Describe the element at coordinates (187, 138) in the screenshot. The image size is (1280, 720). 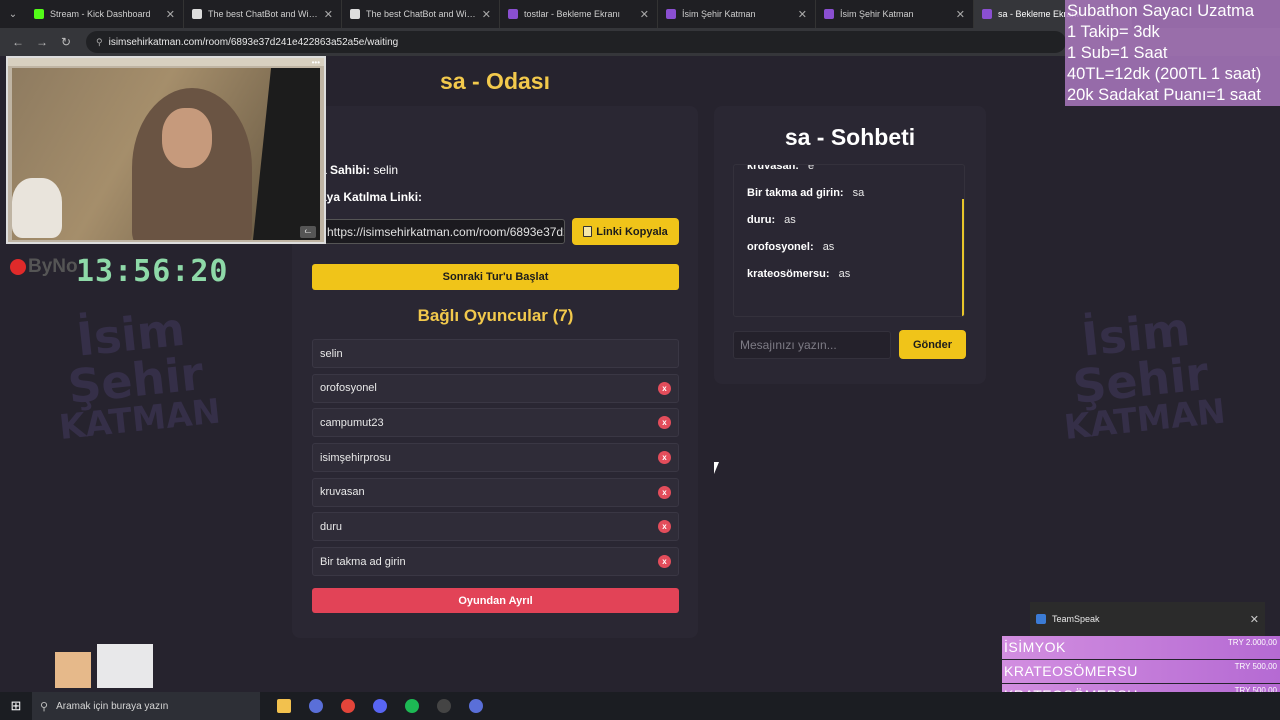
I see `streamer-face` at that location.